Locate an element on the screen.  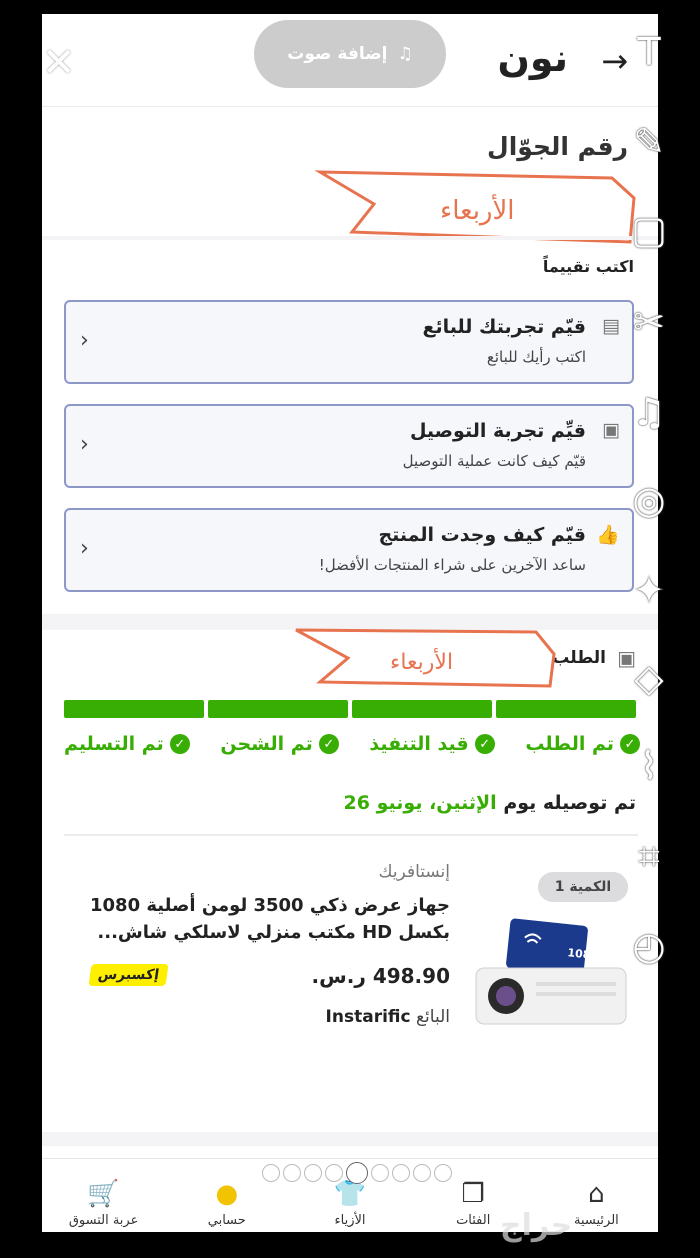
text-icon: T is located at coordinates (649, 52).